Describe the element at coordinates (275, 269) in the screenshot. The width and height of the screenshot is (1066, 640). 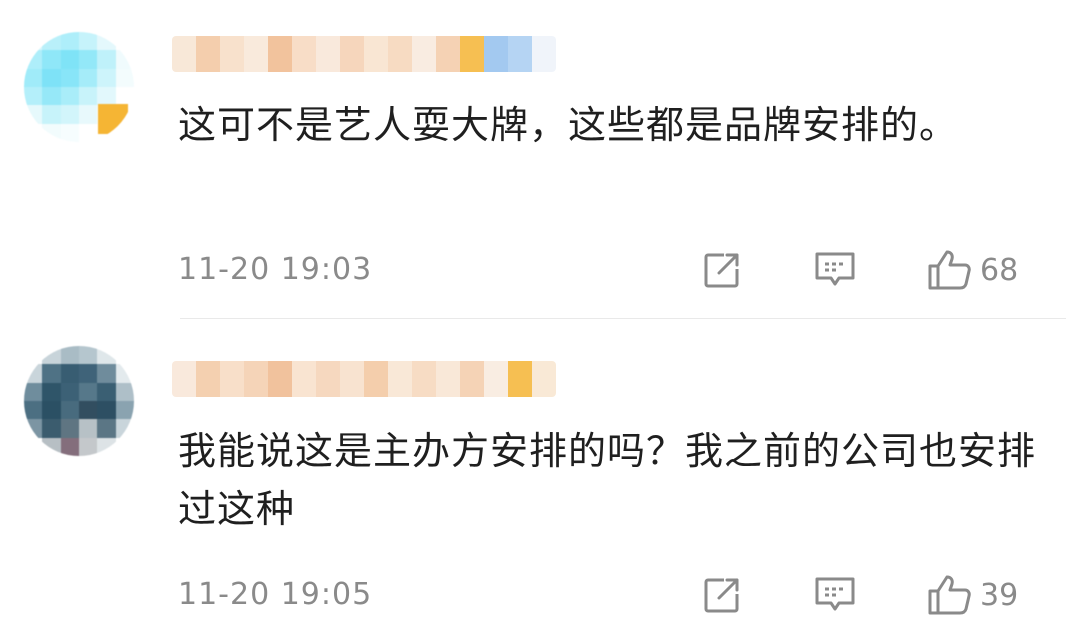
I see `comment-time: 11-20 19:03` at that location.